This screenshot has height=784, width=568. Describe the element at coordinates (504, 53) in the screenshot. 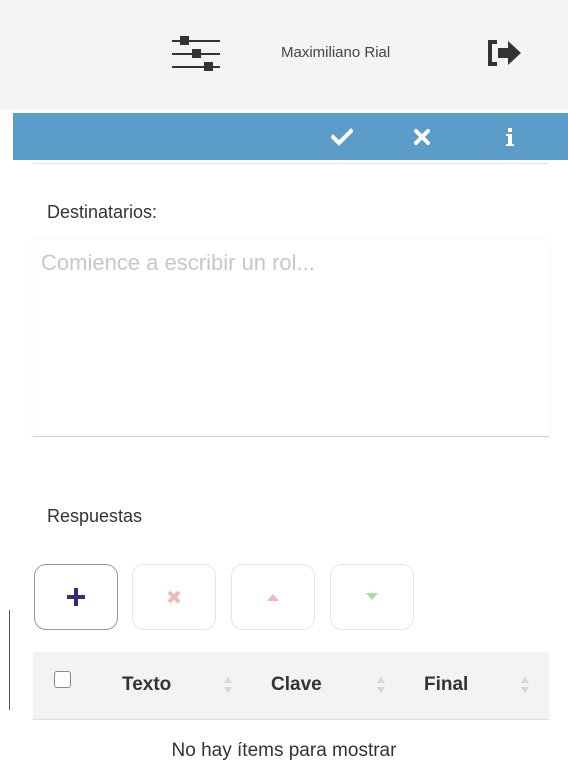

I see `sign-out-icon` at that location.